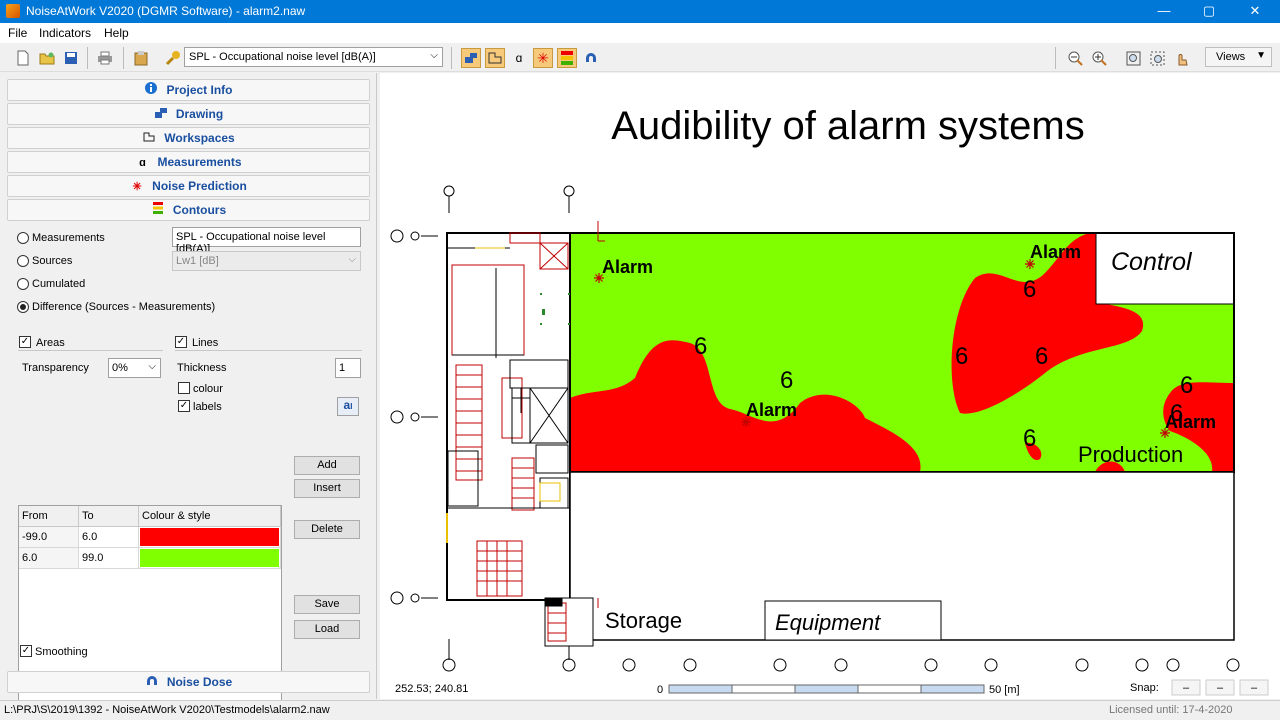  Describe the element at coordinates (327, 529) in the screenshot. I see `delete-button: Delete` at that location.